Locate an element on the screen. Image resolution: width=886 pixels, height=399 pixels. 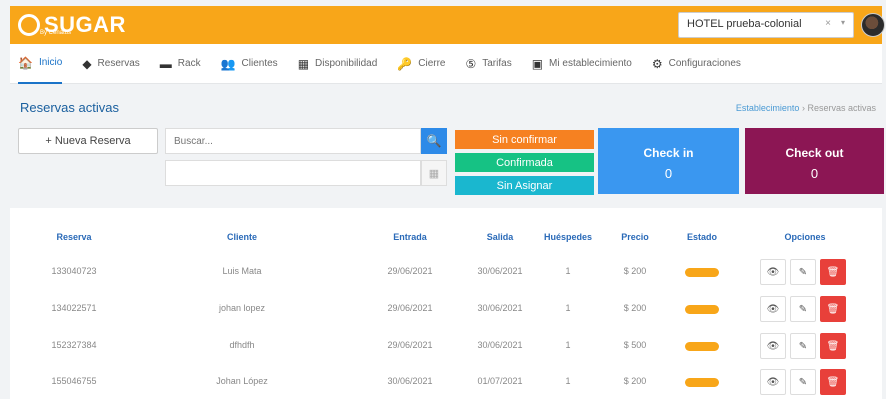
nav-item-label: Clientes is located at coordinates (259, 63).